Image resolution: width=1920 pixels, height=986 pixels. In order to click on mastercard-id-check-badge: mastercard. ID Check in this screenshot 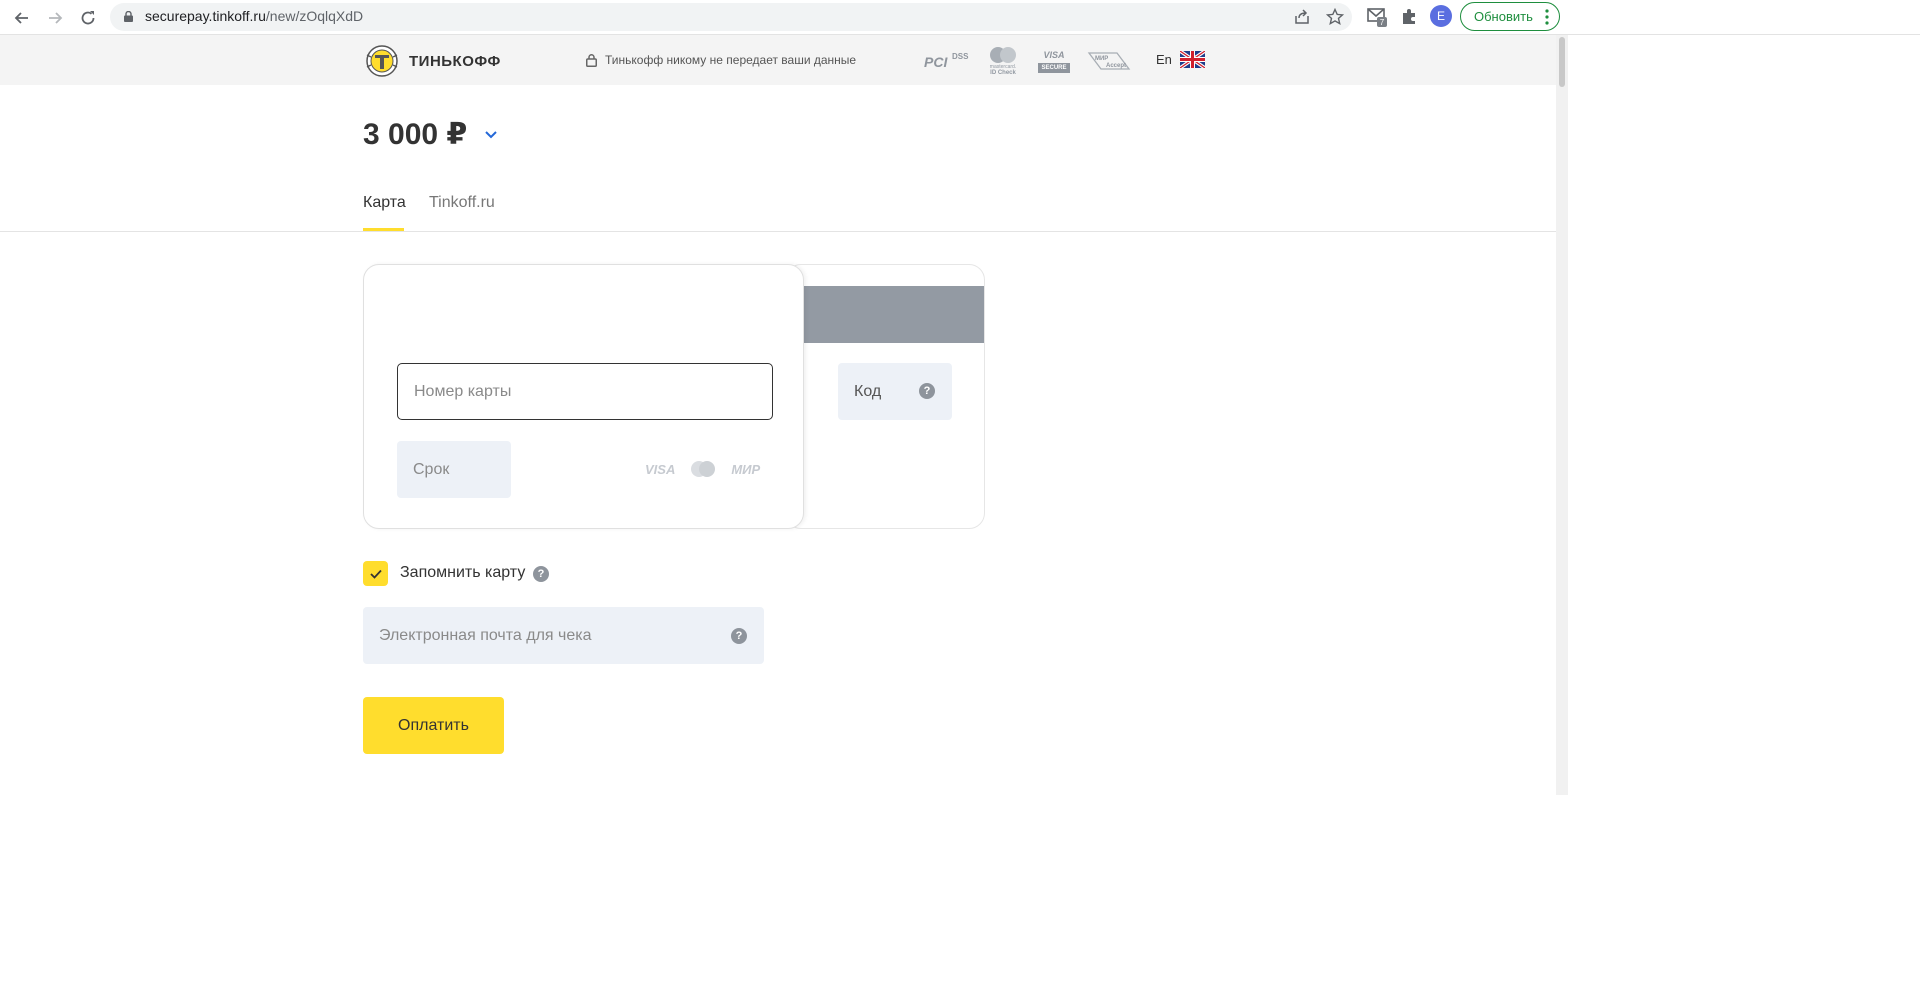, I will do `click(1003, 61)`.